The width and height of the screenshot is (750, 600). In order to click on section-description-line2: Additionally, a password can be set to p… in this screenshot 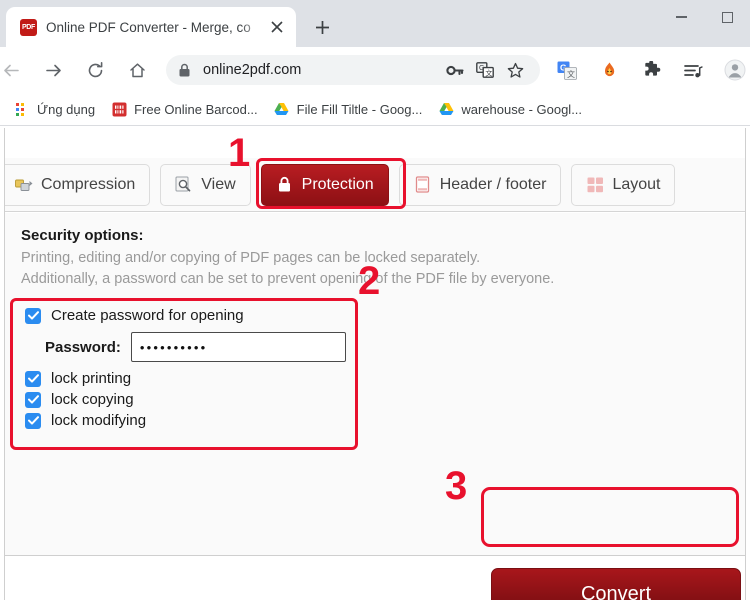, I will do `click(288, 279)`.